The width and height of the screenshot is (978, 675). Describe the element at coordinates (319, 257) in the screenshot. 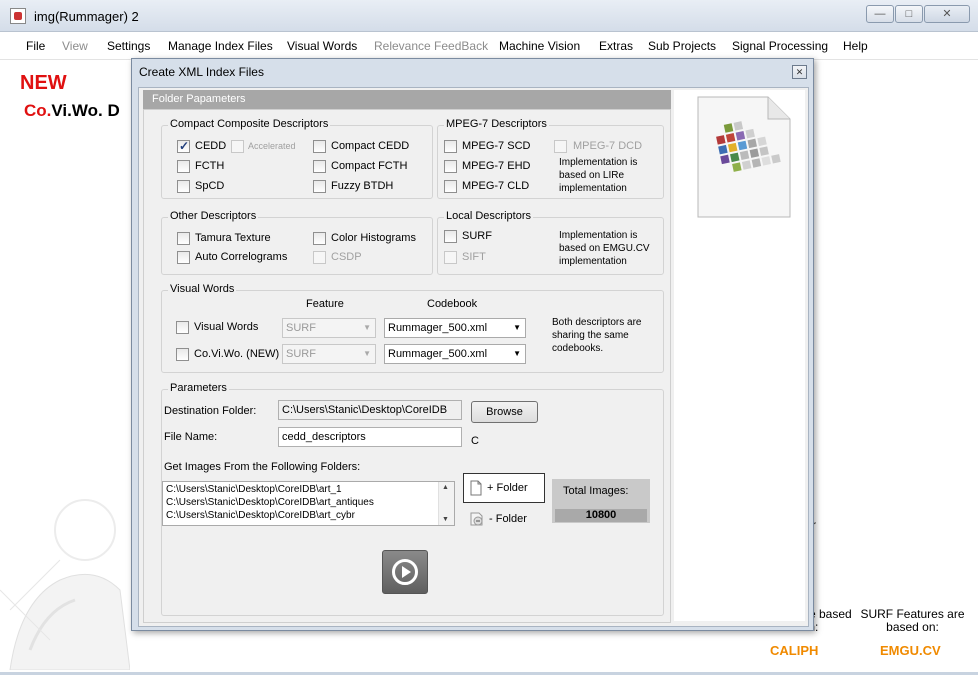

I see `csdp-checkbox` at that location.